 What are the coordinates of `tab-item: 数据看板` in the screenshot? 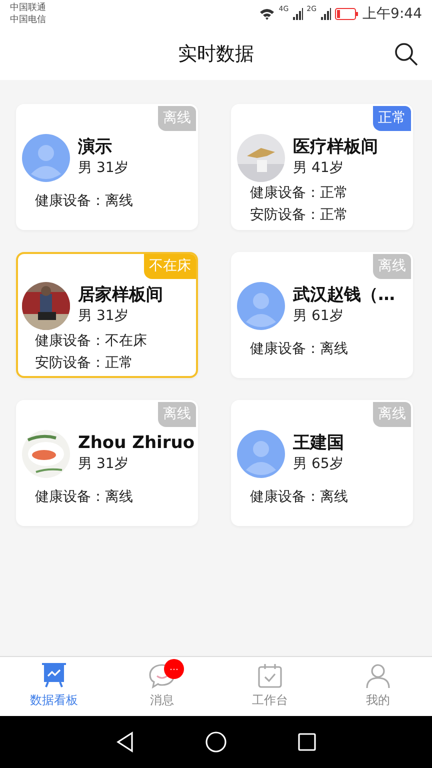 It's located at (54, 686).